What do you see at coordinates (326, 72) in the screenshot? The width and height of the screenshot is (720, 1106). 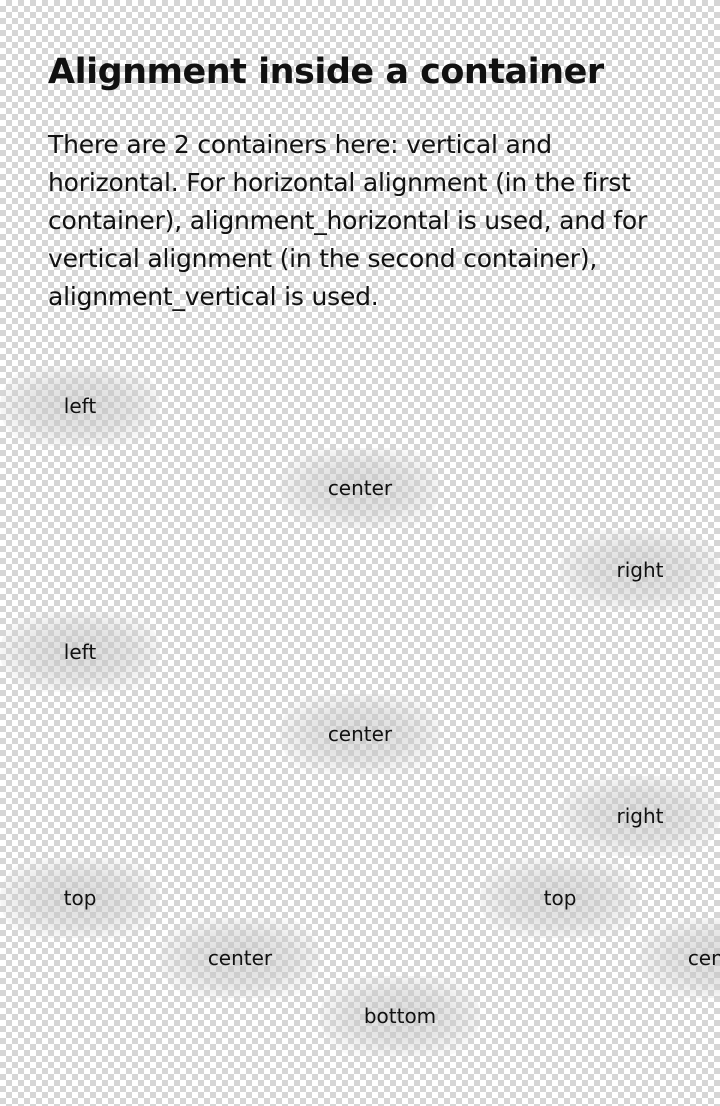 I see `page-title: Alignment inside a container` at bounding box center [326, 72].